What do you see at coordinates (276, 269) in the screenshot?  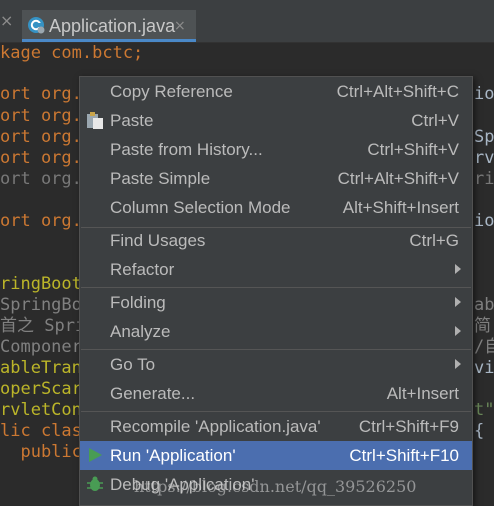 I see `menu-item-refactor: Refactor` at bounding box center [276, 269].